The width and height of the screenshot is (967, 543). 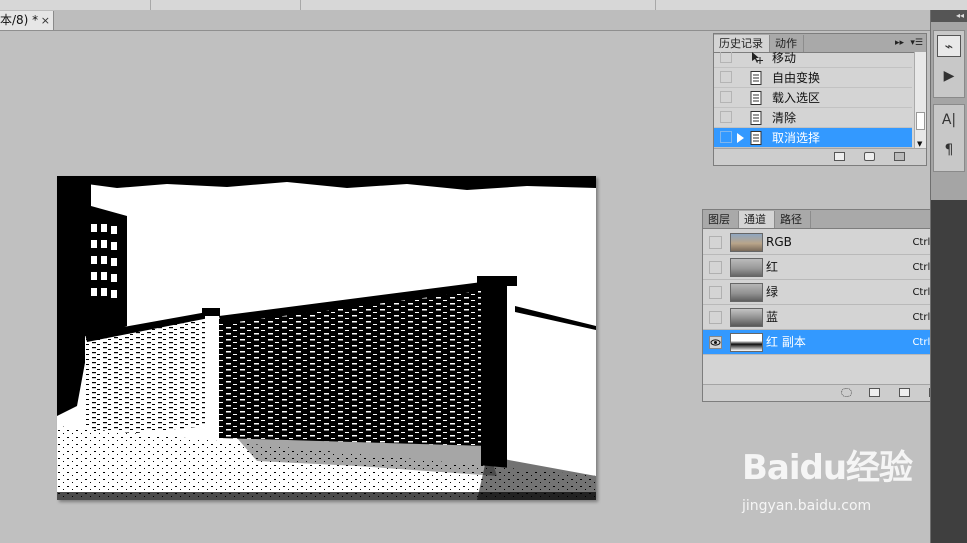 I want to click on history-panel: 历史记录 动作 ▸▸ ▾☰ 移动 自由变换 载入选区 清除 取消选择 ▼, so click(x=820, y=99).